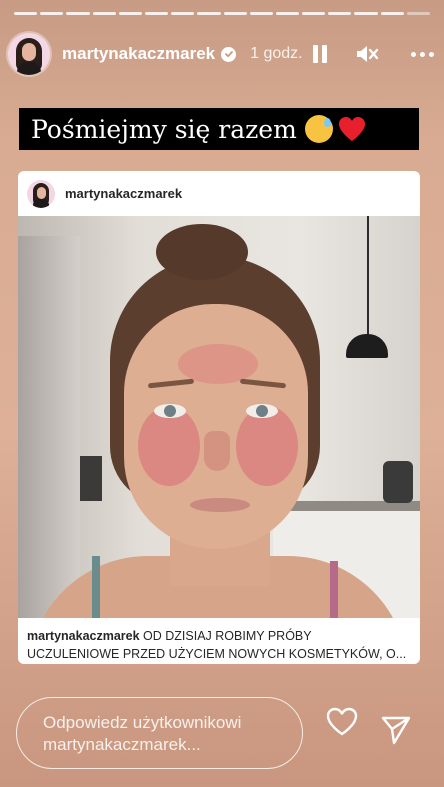 Image resolution: width=444 pixels, height=787 pixels. What do you see at coordinates (351, 129) in the screenshot?
I see `red-heart-emoji` at bounding box center [351, 129].